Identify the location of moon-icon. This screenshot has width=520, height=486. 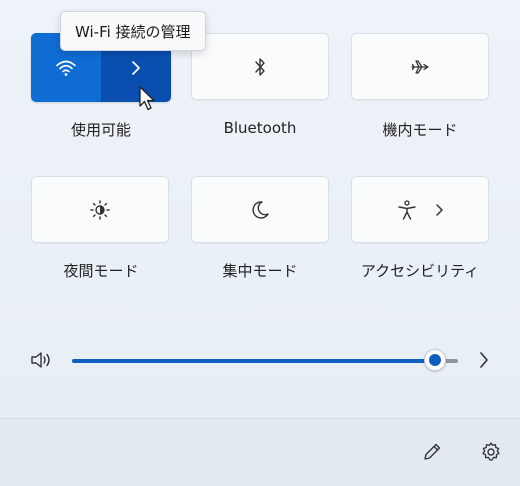
(260, 209).